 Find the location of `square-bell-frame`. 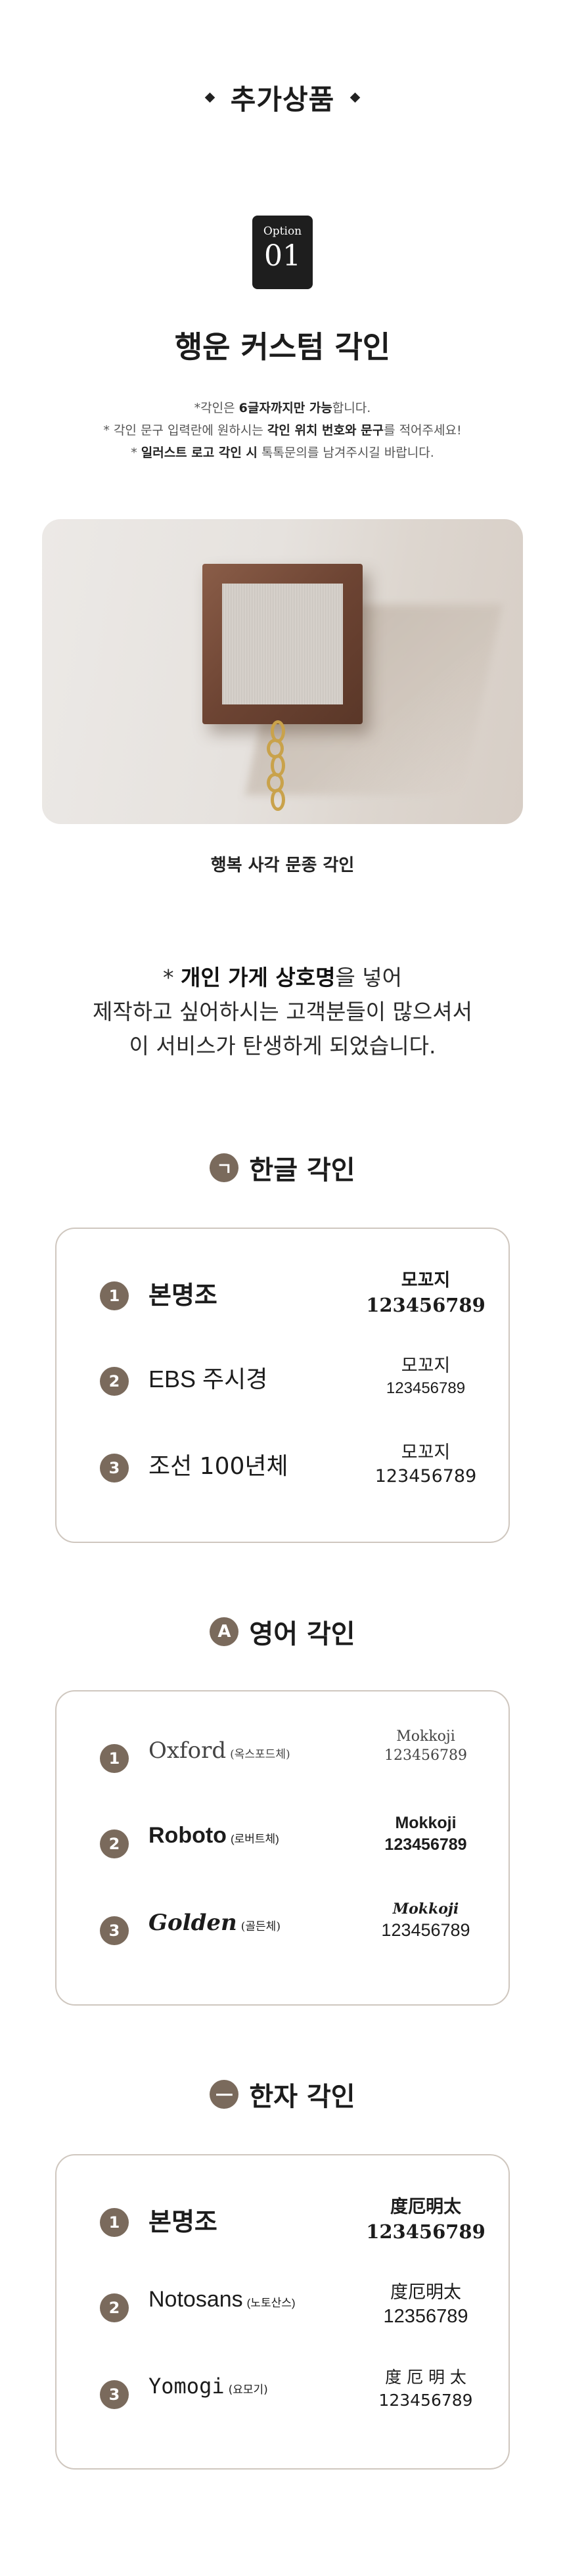

square-bell-frame is located at coordinates (282, 644).